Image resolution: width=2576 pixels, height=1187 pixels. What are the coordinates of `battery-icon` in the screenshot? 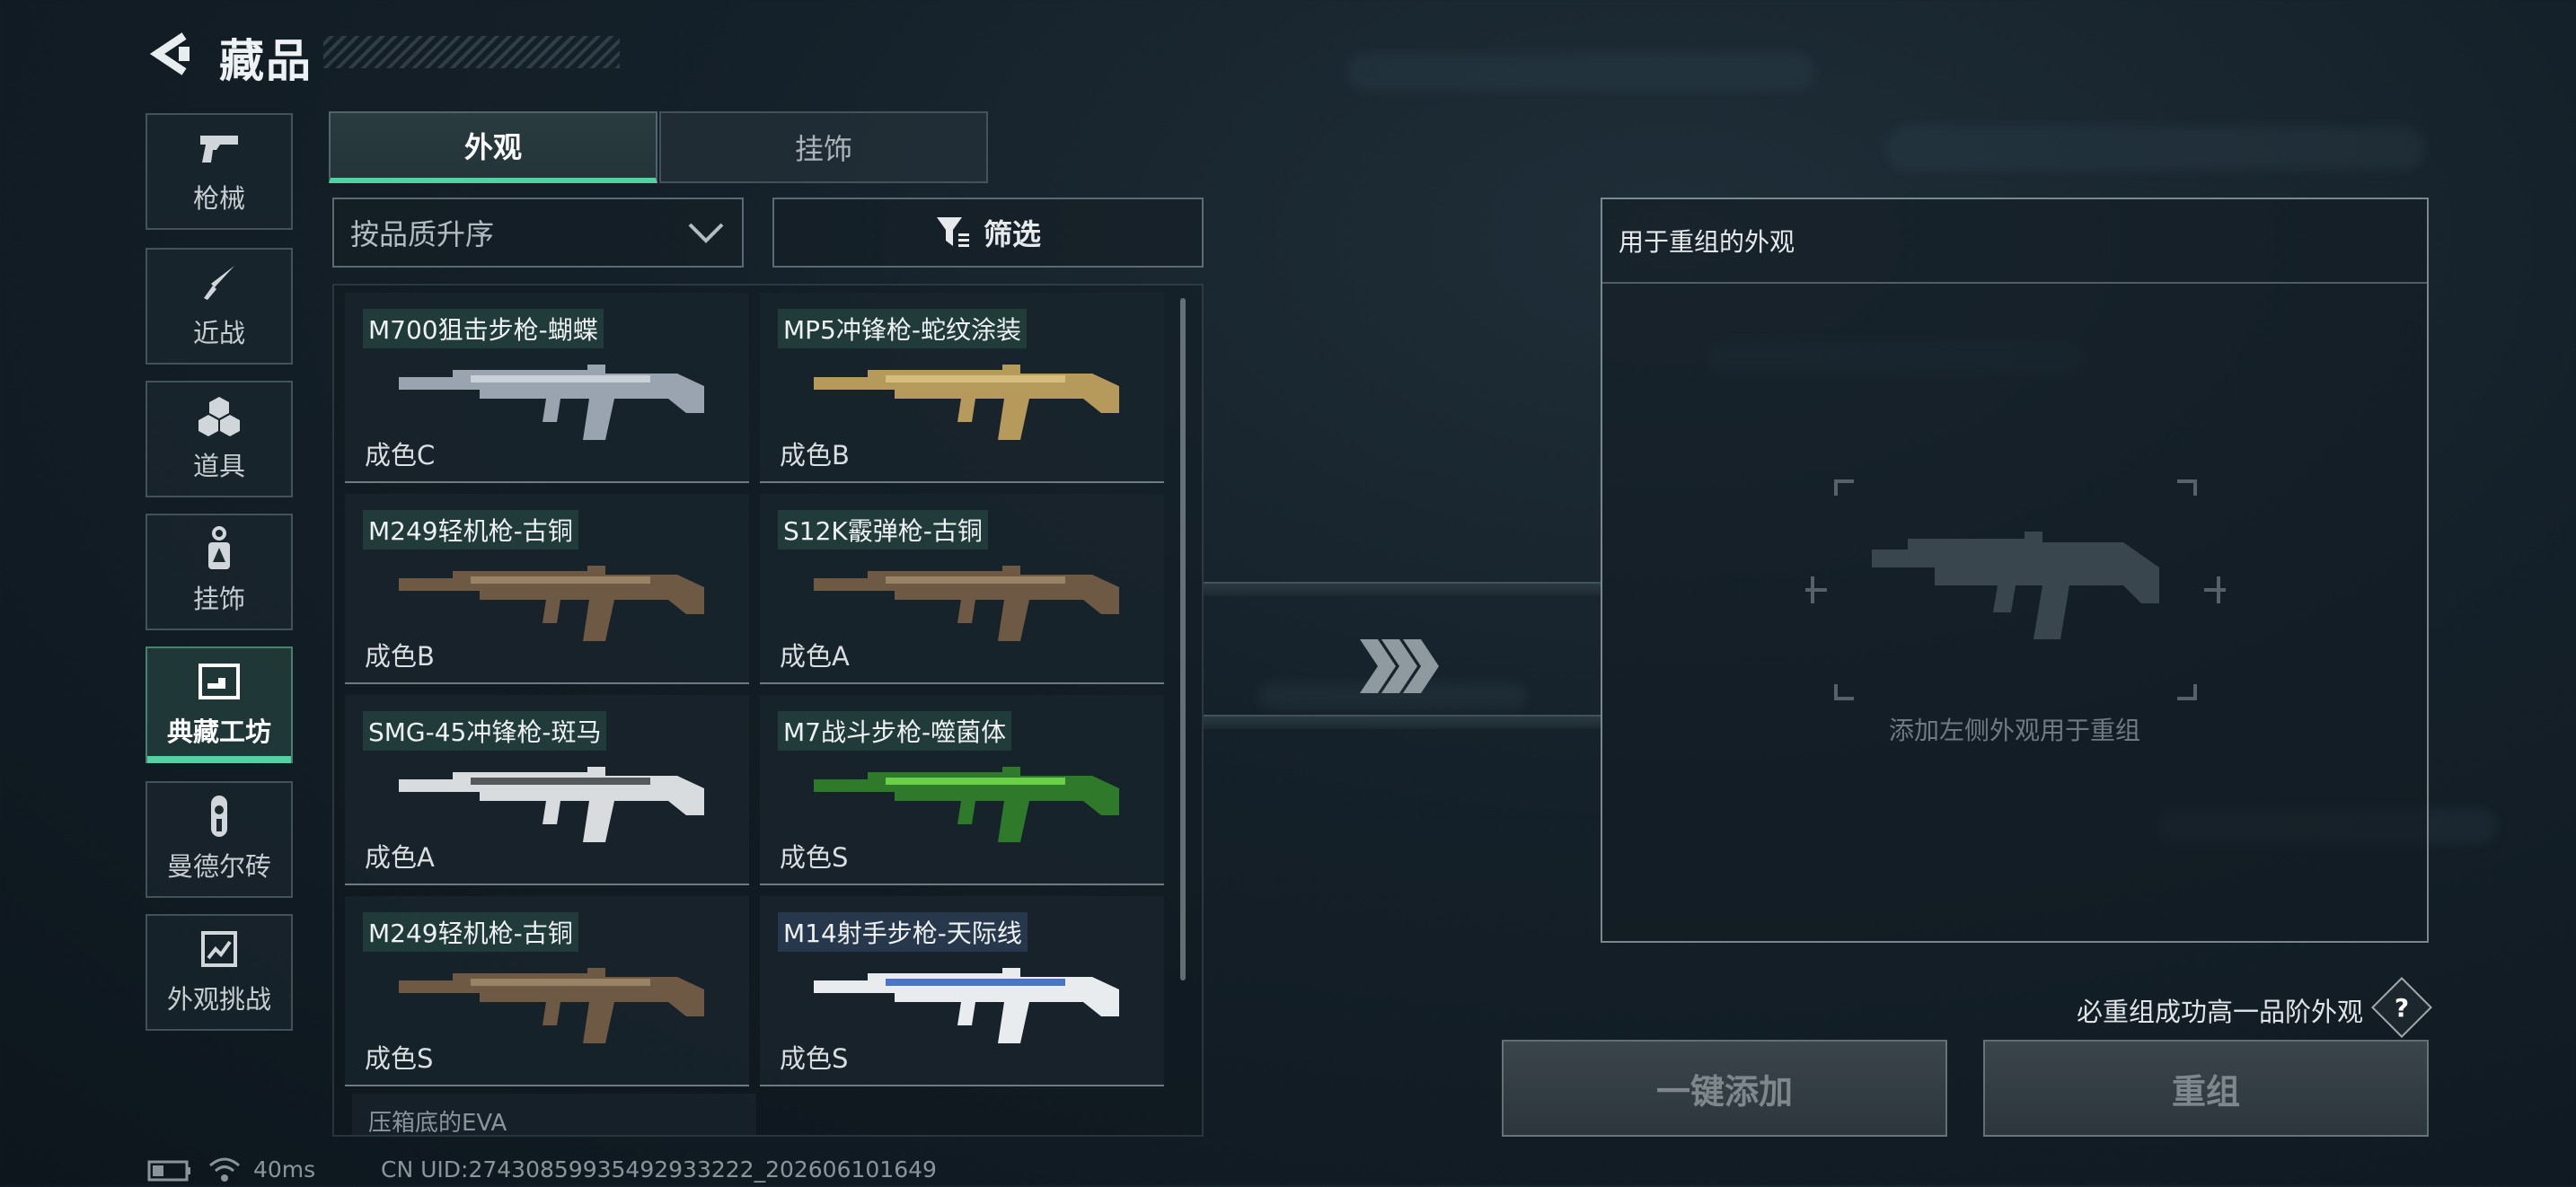 It's located at (169, 1172).